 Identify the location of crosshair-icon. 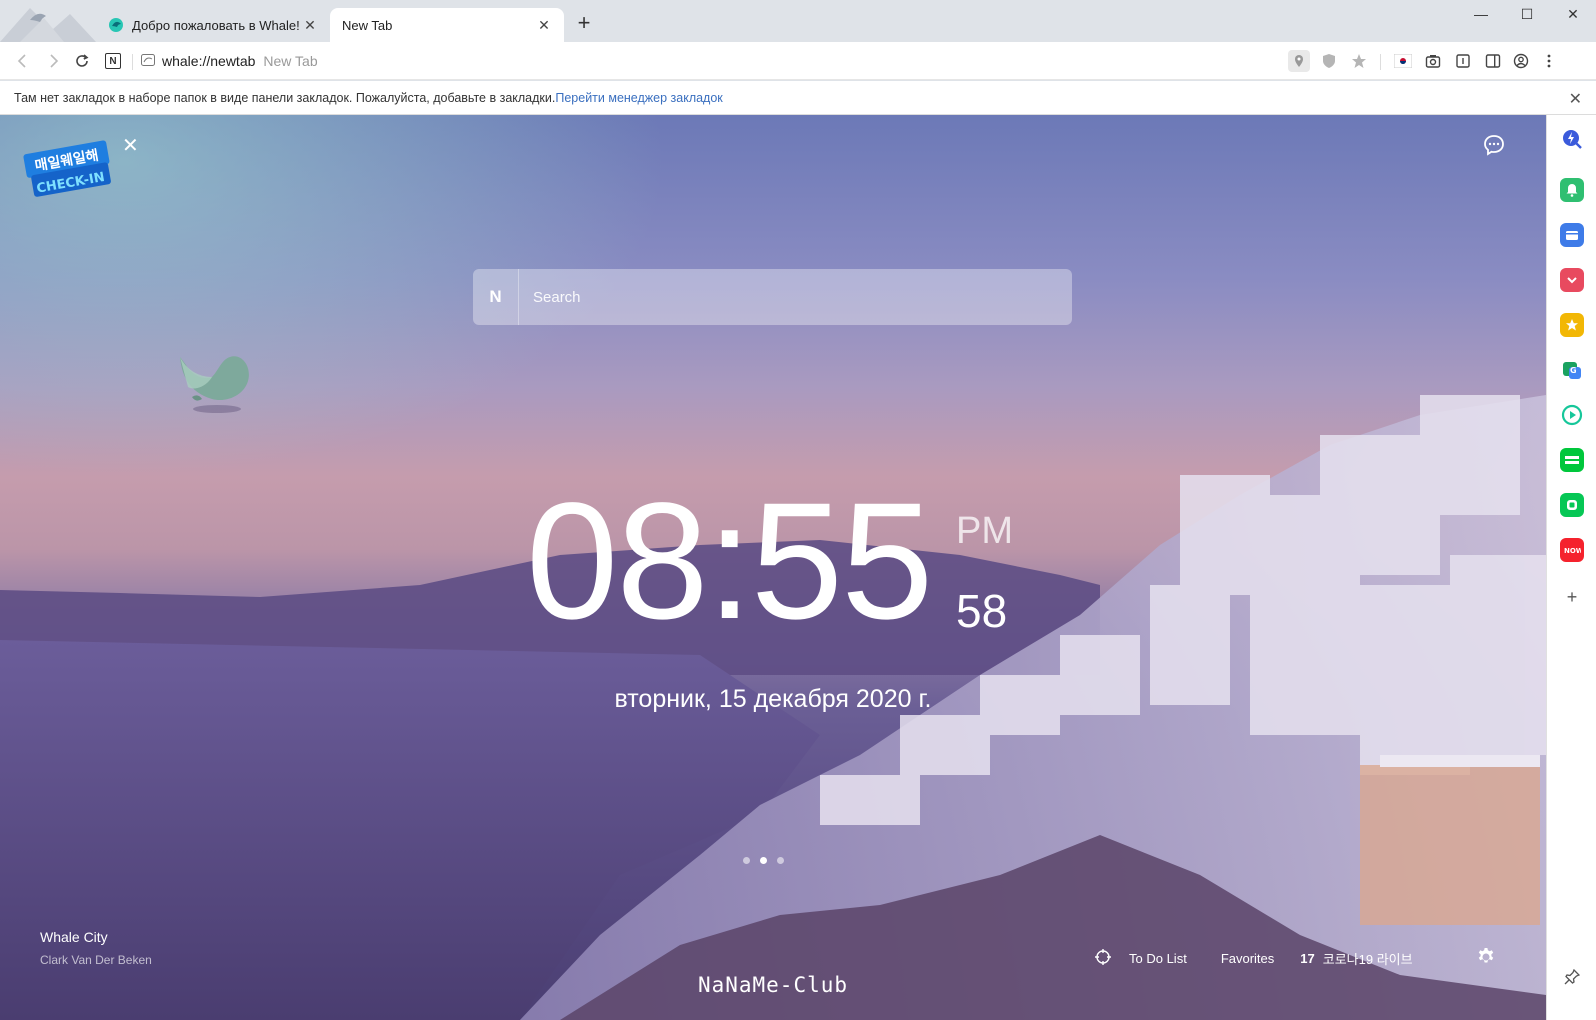
(1103, 958).